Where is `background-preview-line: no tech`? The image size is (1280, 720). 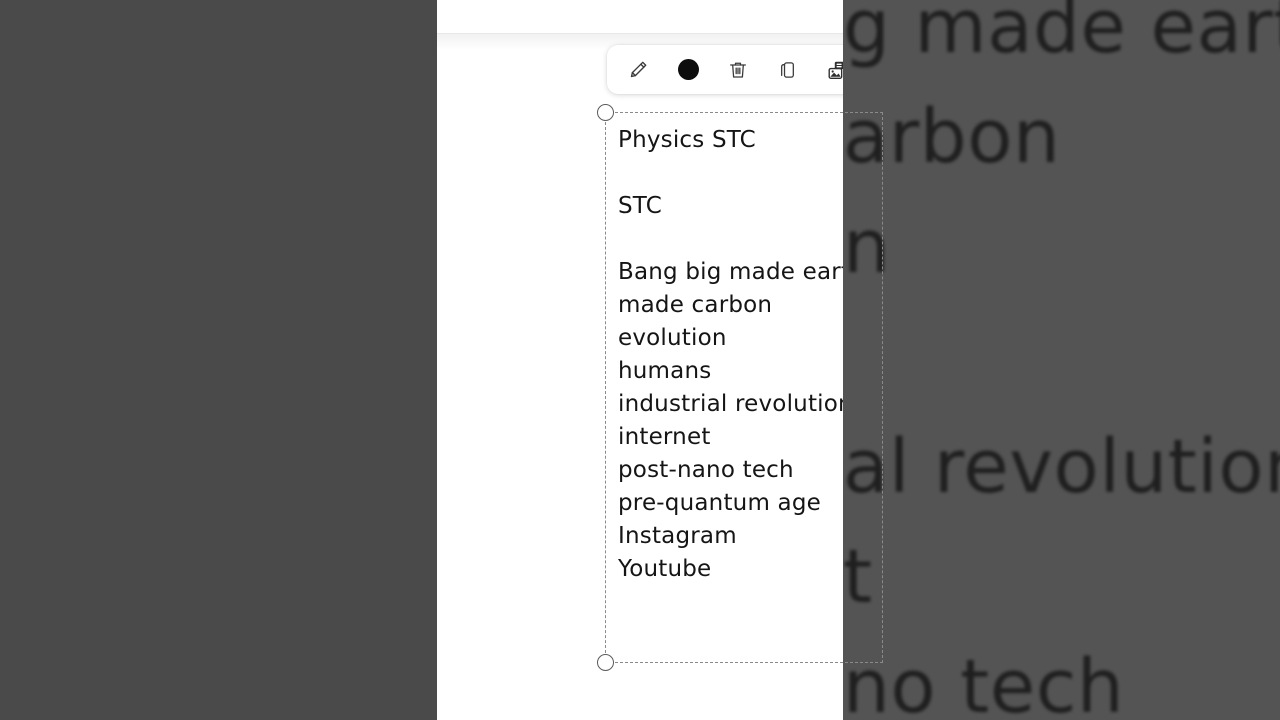
background-preview-line: no tech is located at coordinates (984, 682).